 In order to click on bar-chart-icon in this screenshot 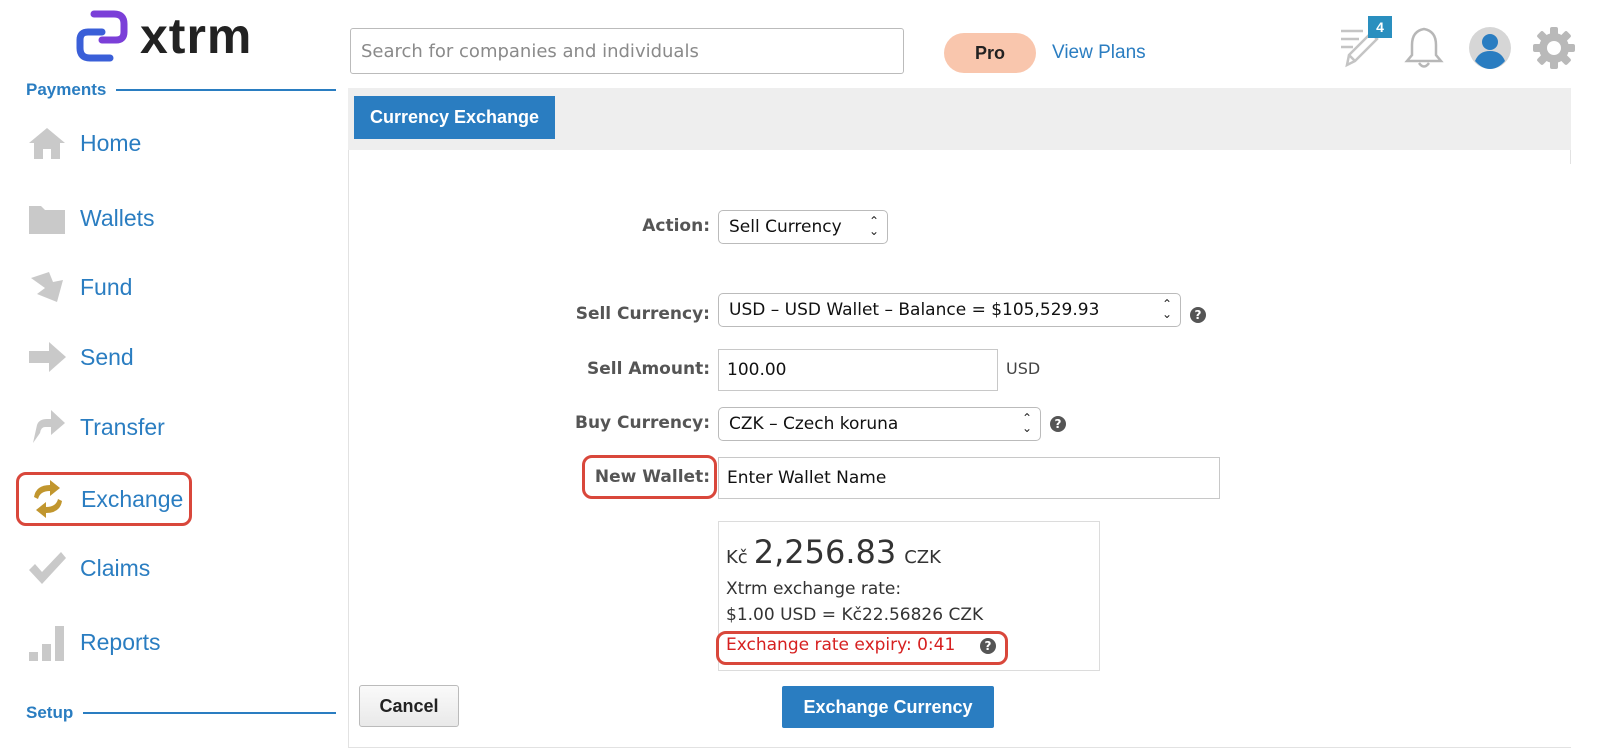, I will do `click(47, 642)`.